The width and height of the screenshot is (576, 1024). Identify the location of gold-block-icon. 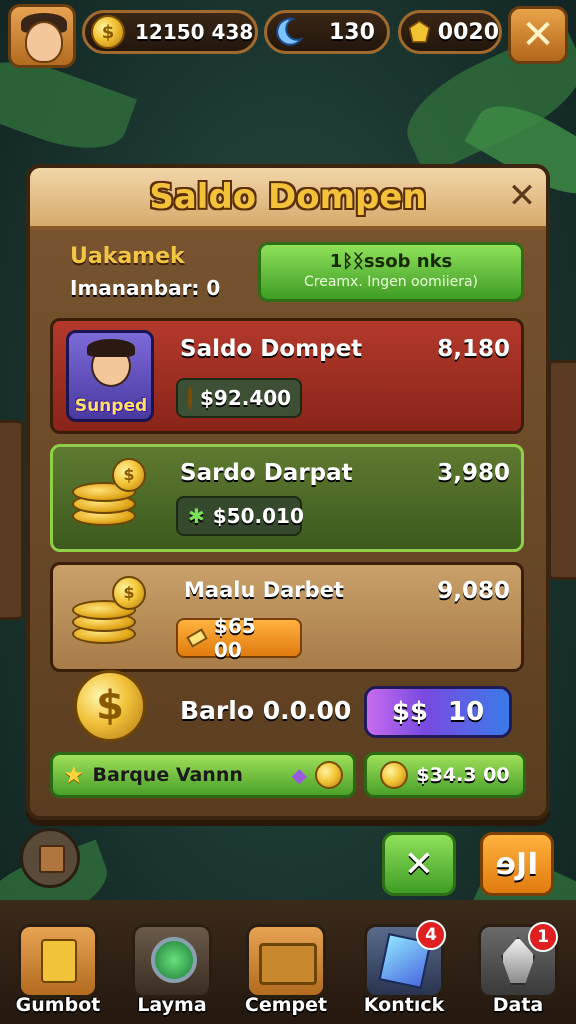
(59, 961).